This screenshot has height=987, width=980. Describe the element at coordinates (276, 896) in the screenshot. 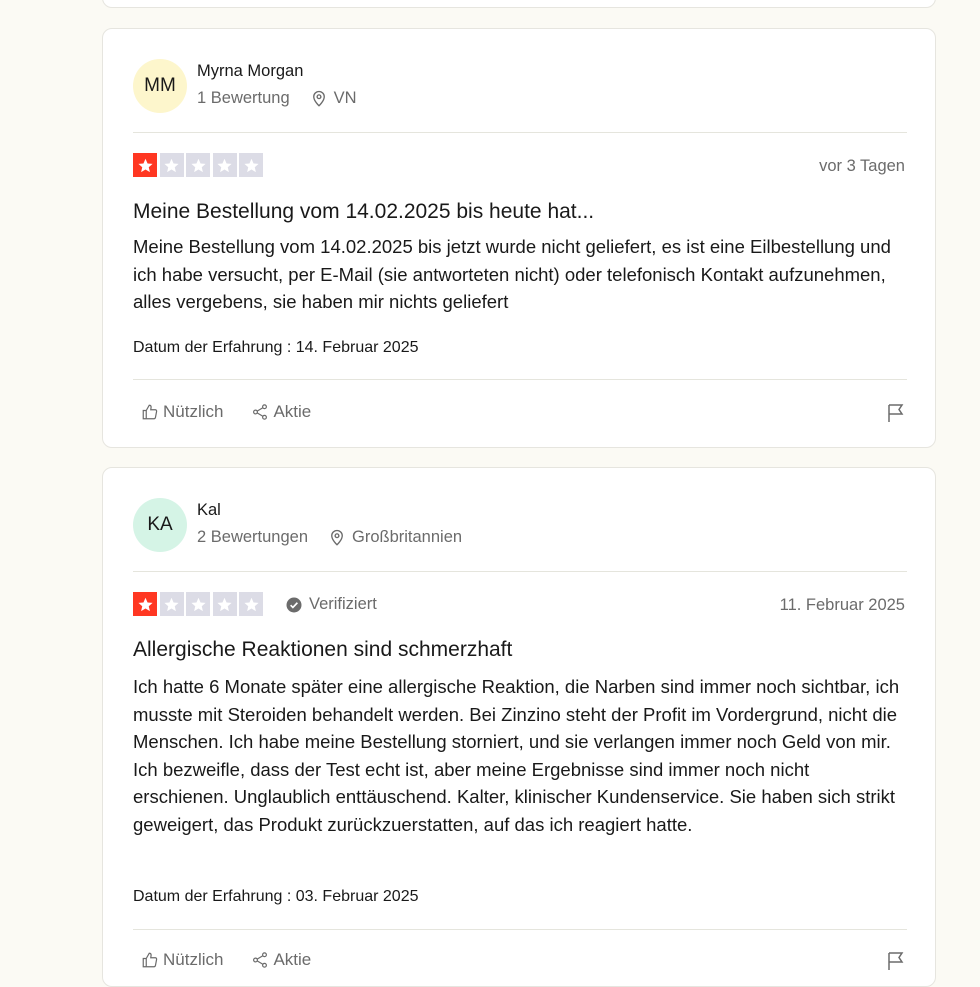

I see `experience-date: Datum der Erfahrung : 03. Februar 2025` at that location.